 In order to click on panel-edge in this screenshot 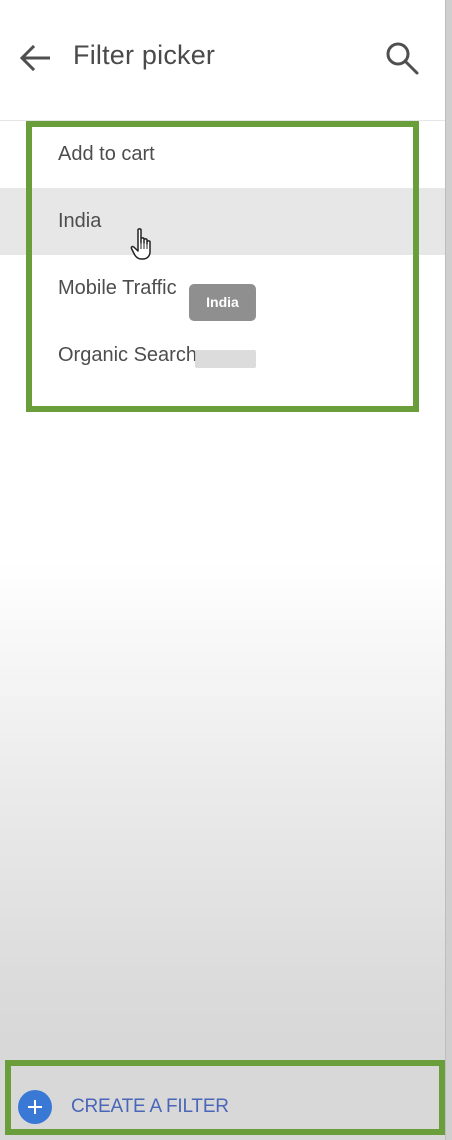, I will do `click(448, 570)`.